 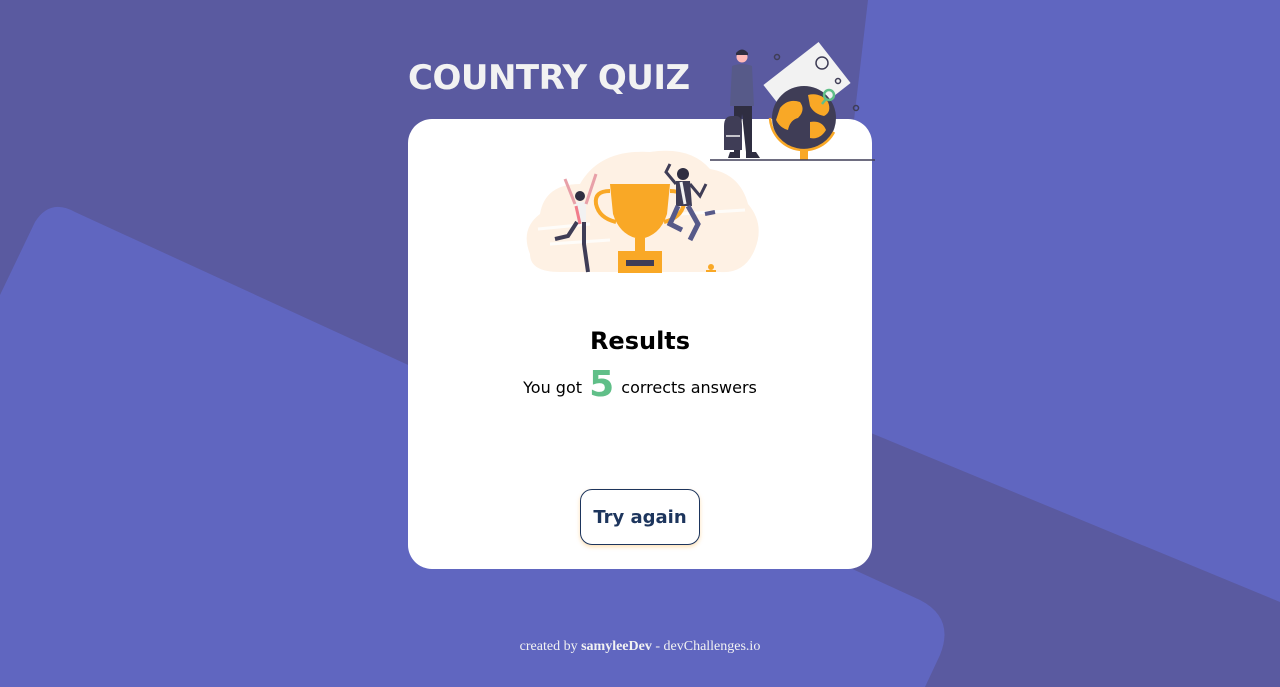 What do you see at coordinates (712, 646) in the screenshot?
I see `footer-site-link: devChallenges.io` at bounding box center [712, 646].